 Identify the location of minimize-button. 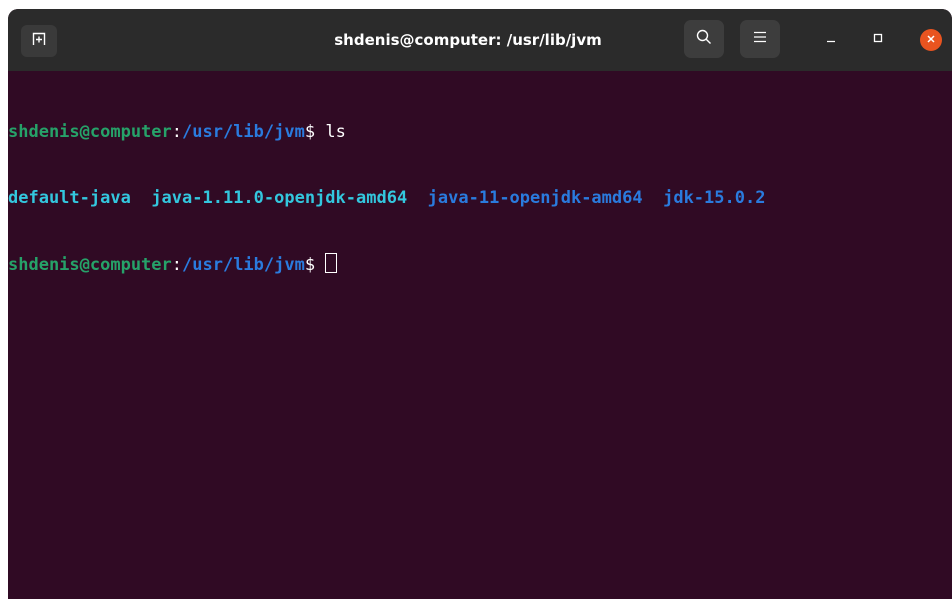
(831, 40).